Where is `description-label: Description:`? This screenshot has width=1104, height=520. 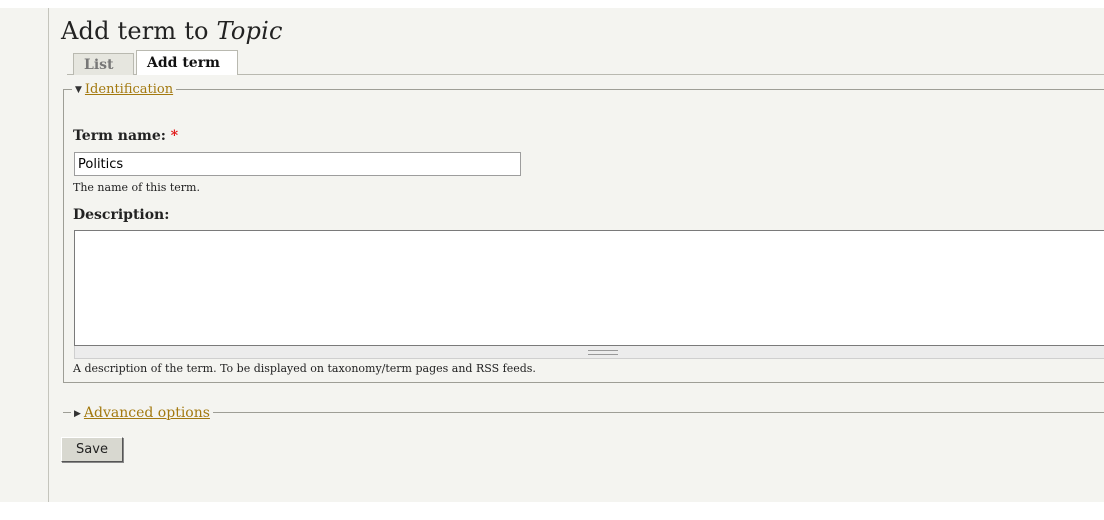
description-label: Description: is located at coordinates (121, 215).